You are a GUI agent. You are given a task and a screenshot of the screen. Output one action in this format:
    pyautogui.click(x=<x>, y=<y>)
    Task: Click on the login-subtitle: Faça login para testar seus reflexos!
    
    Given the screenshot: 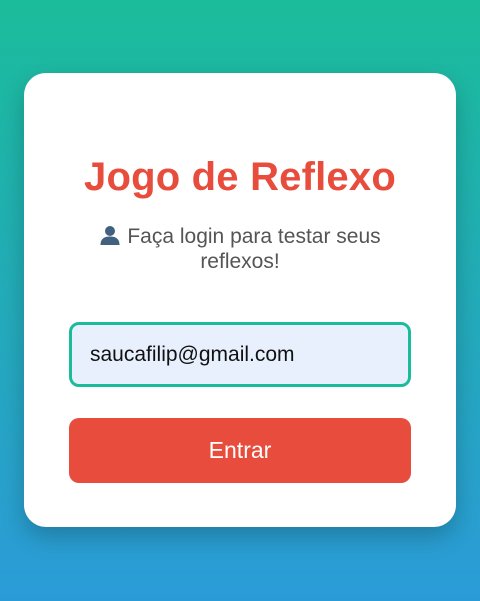 What is the action you would take?
    pyautogui.click(x=240, y=249)
    